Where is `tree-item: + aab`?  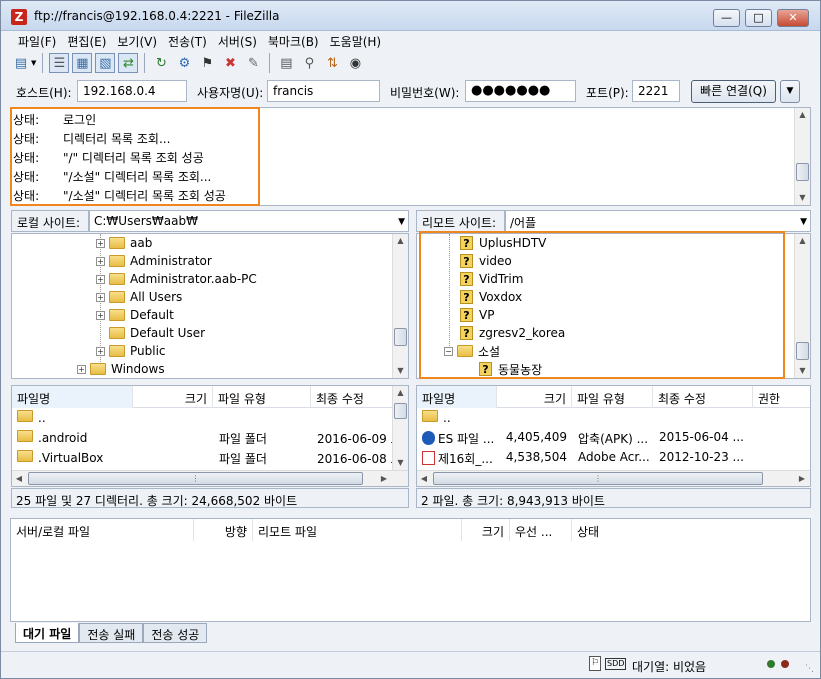 tree-item: + aab is located at coordinates (124, 243).